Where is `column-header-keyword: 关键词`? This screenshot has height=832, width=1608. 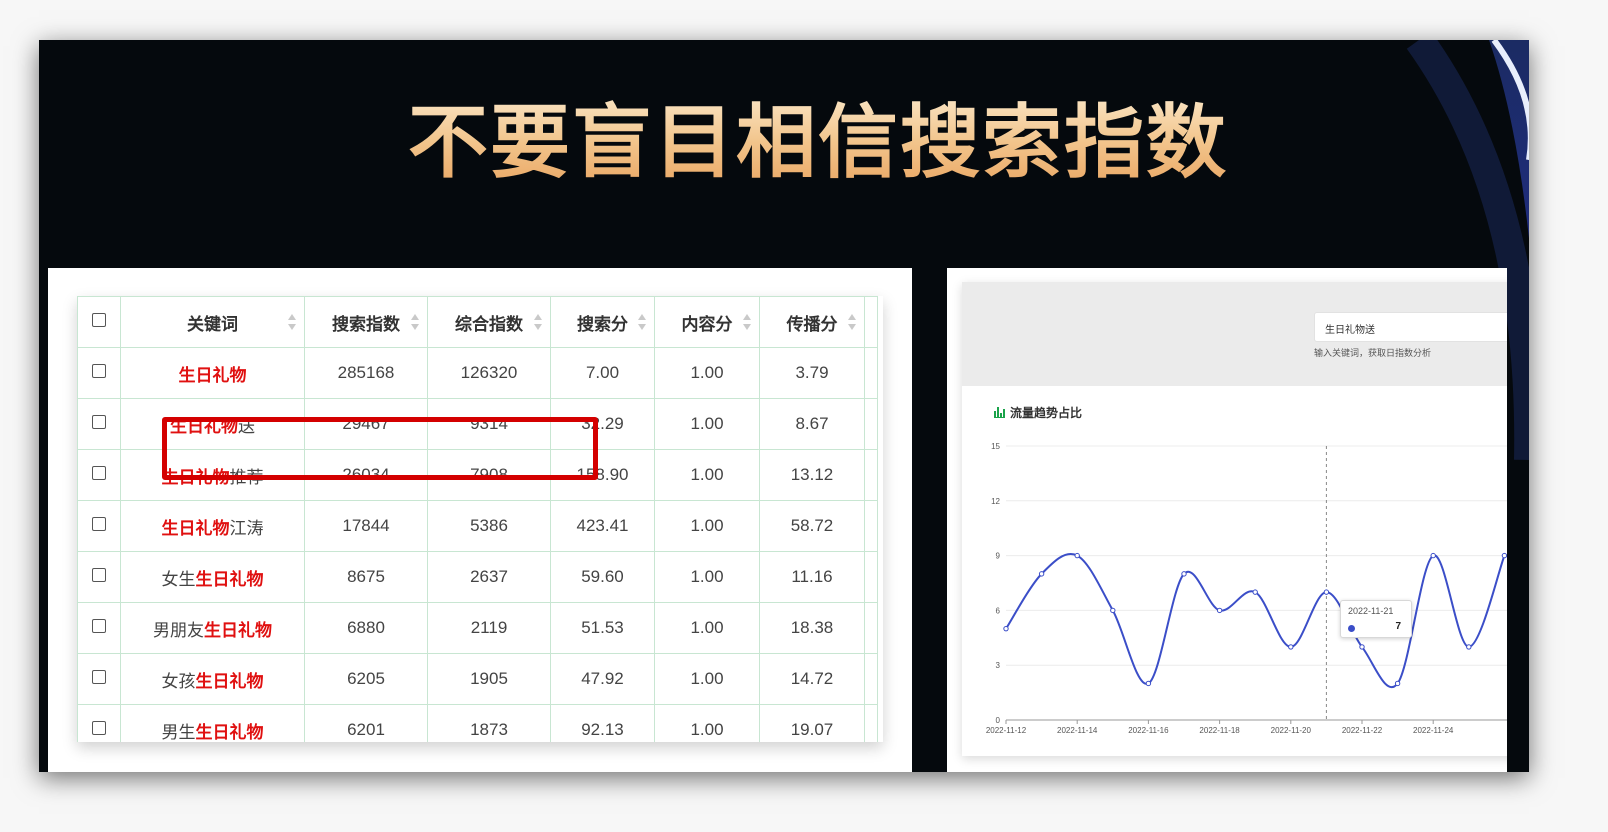
column-header-keyword: 关键词 is located at coordinates (212, 322).